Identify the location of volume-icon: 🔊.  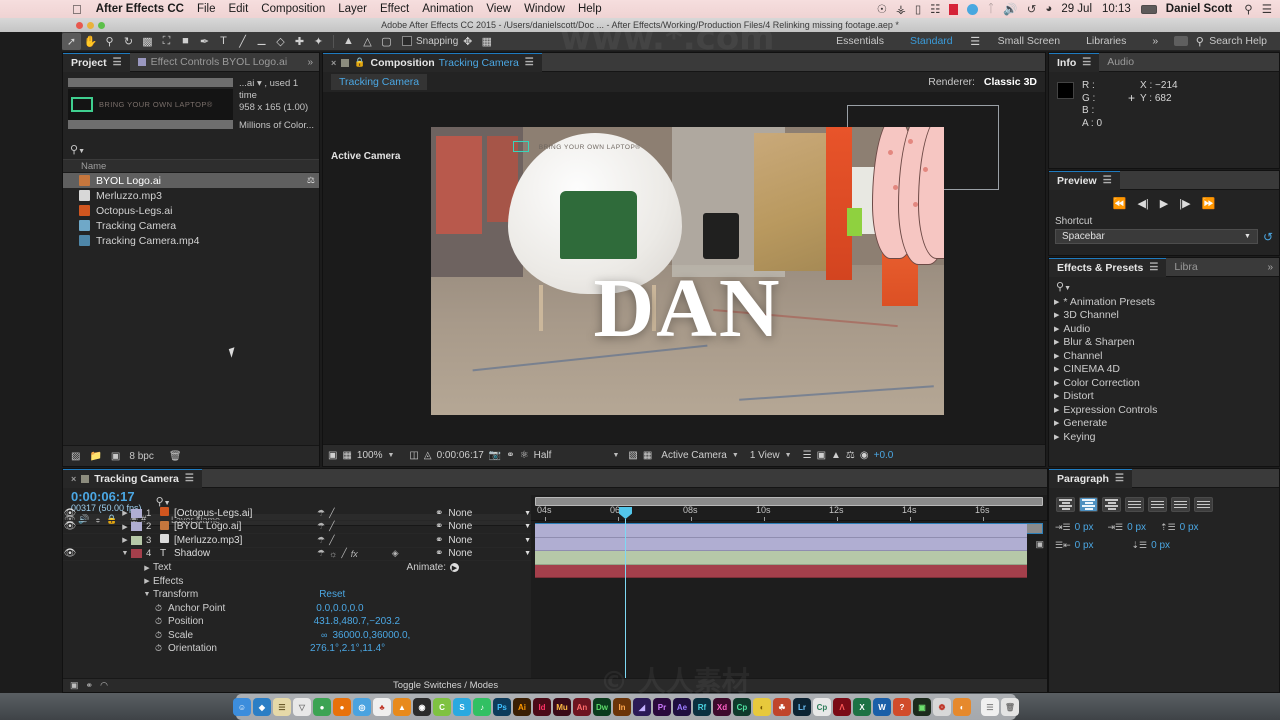
(1010, 9).